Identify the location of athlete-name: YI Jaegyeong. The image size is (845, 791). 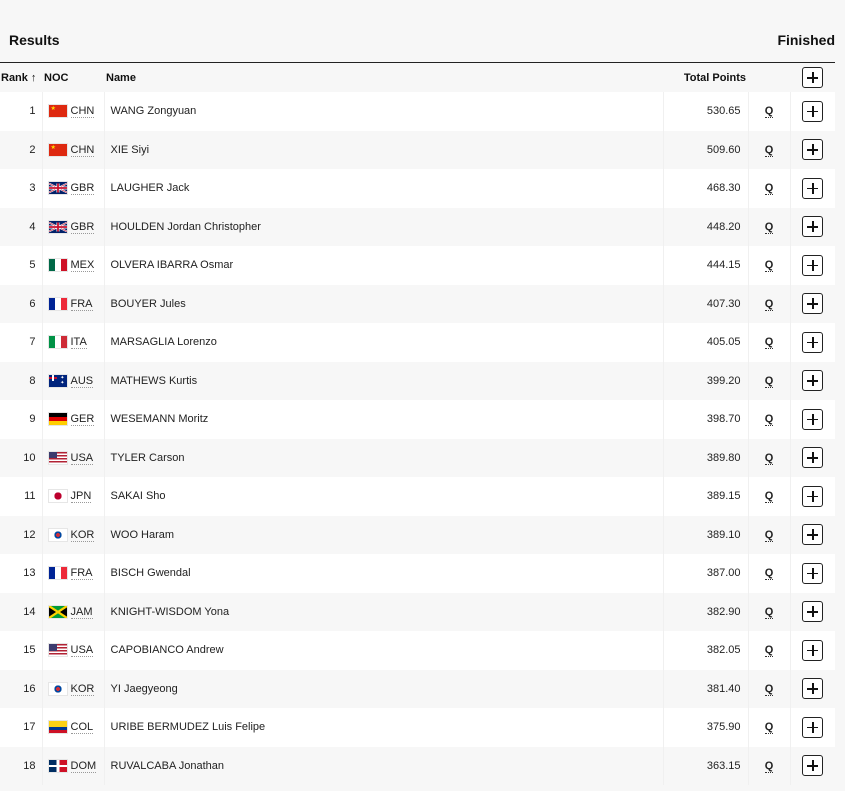
(383, 688).